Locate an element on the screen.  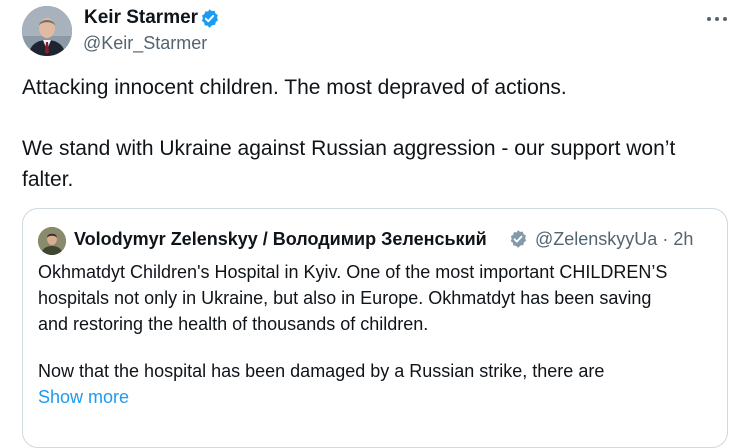
more-horizontal-icon is located at coordinates (717, 19).